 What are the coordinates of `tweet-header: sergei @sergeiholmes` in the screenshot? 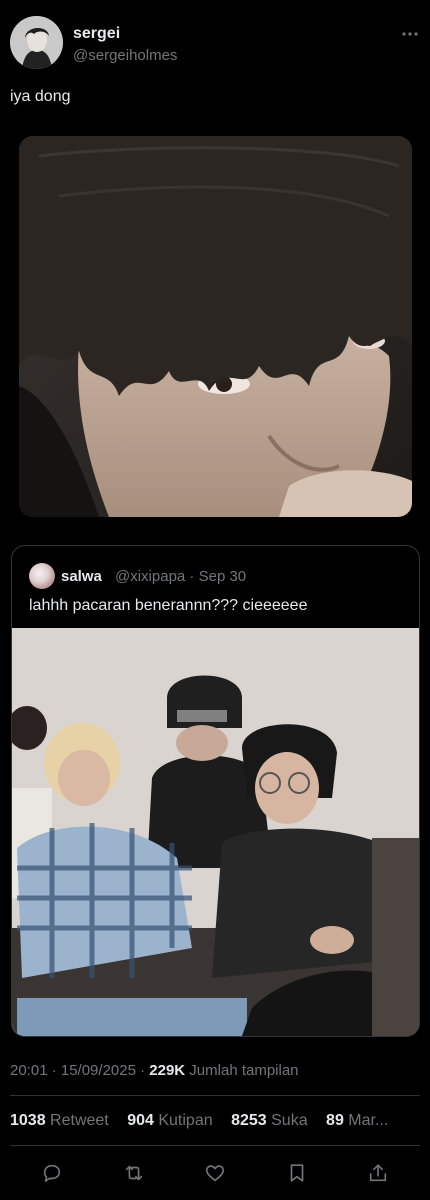 It's located at (215, 43).